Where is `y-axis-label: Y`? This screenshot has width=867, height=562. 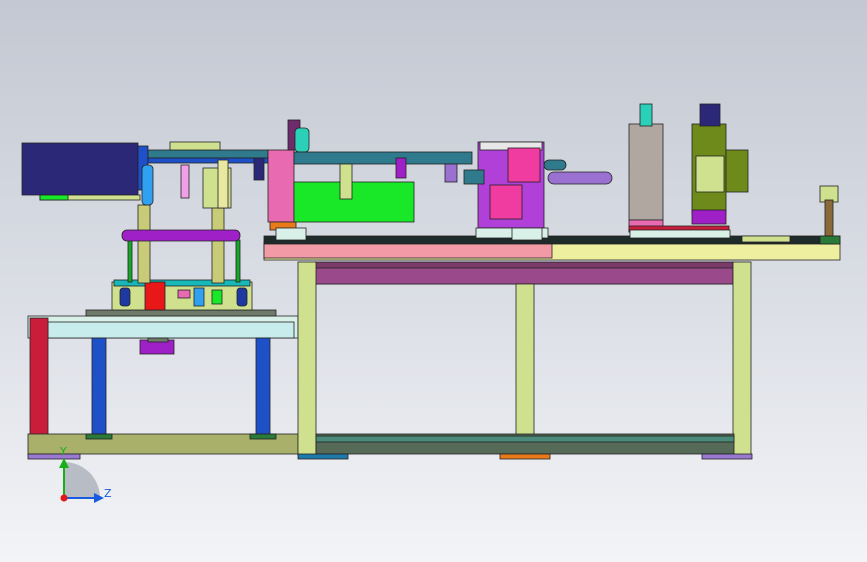 y-axis-label: Y is located at coordinates (63, 451).